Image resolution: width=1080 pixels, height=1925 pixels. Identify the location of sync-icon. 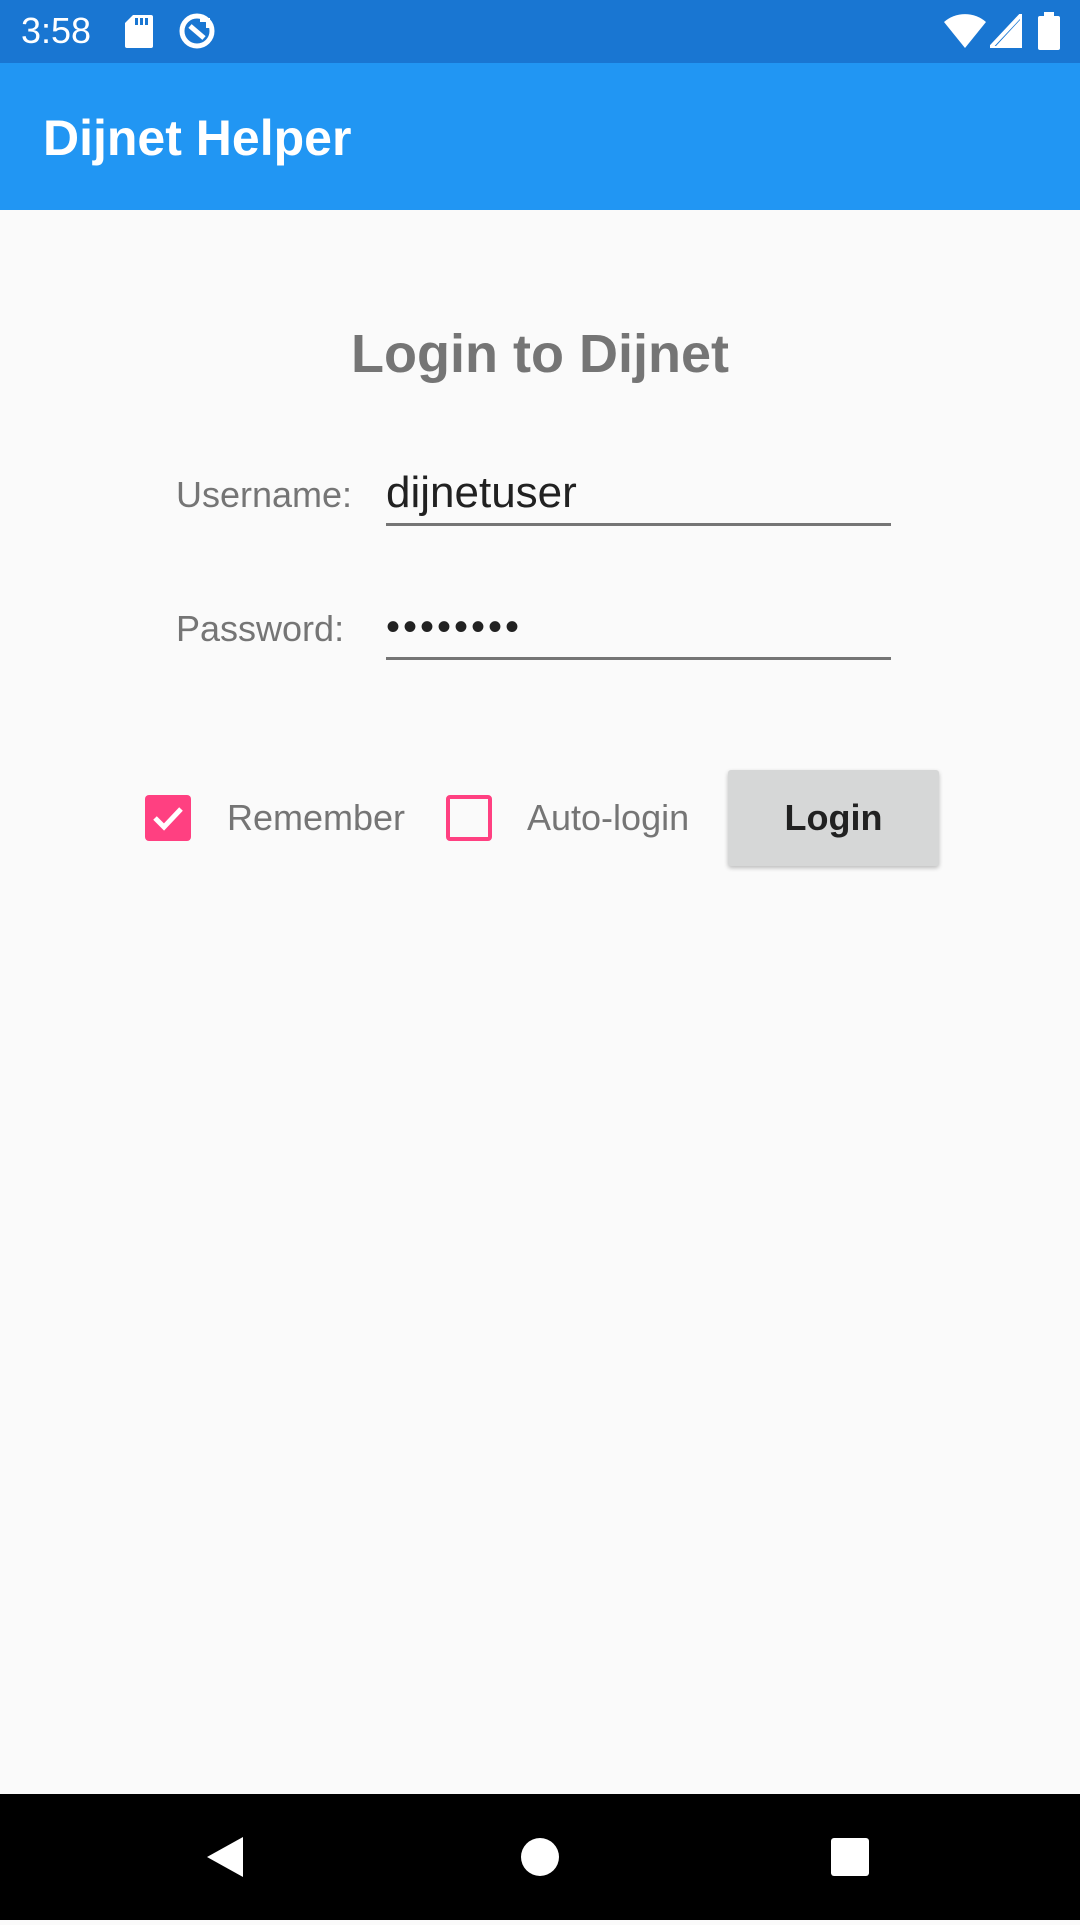
(197, 33).